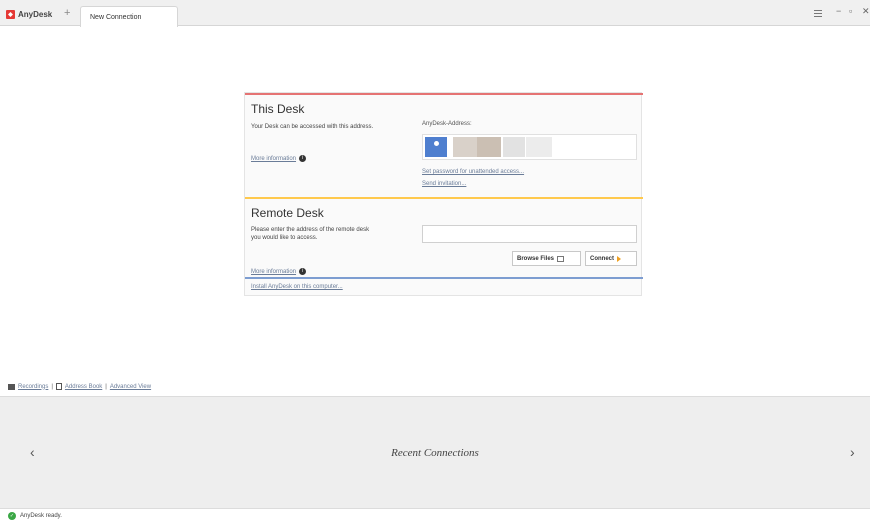 Image resolution: width=870 pixels, height=521 pixels. I want to click on avatar, so click(436, 147).